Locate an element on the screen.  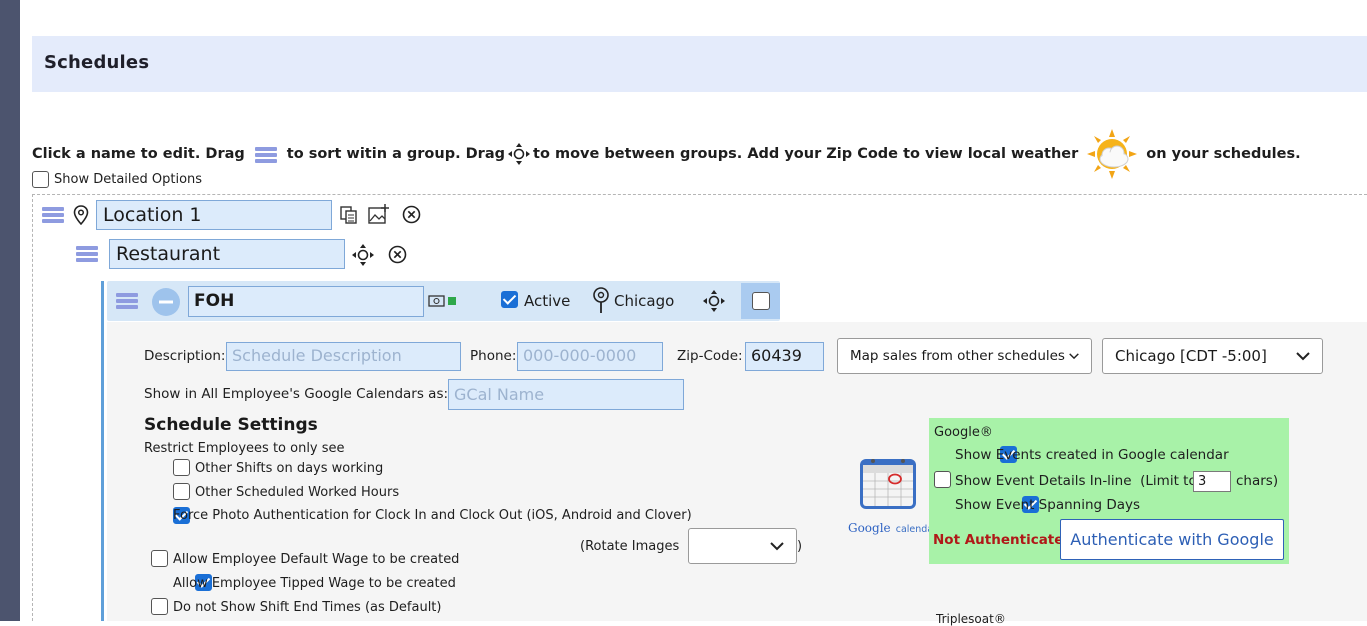
gcal-name-input: GCal Name is located at coordinates (566, 394).